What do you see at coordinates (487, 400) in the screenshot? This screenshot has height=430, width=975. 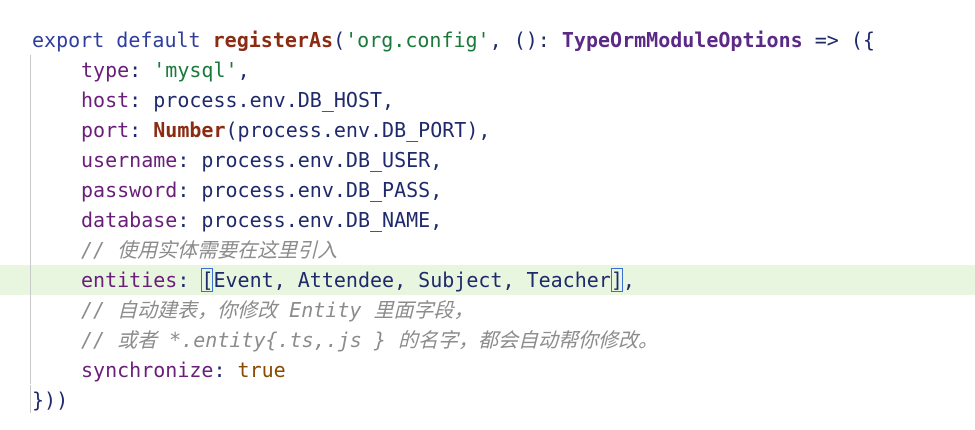 I see `code-line-closing: }))` at bounding box center [487, 400].